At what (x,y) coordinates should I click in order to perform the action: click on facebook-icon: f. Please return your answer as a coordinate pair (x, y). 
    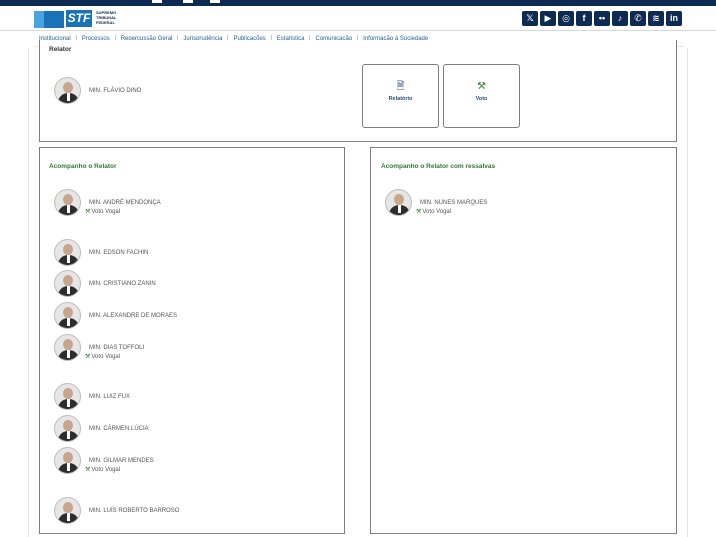
    Looking at the image, I should click on (584, 18).